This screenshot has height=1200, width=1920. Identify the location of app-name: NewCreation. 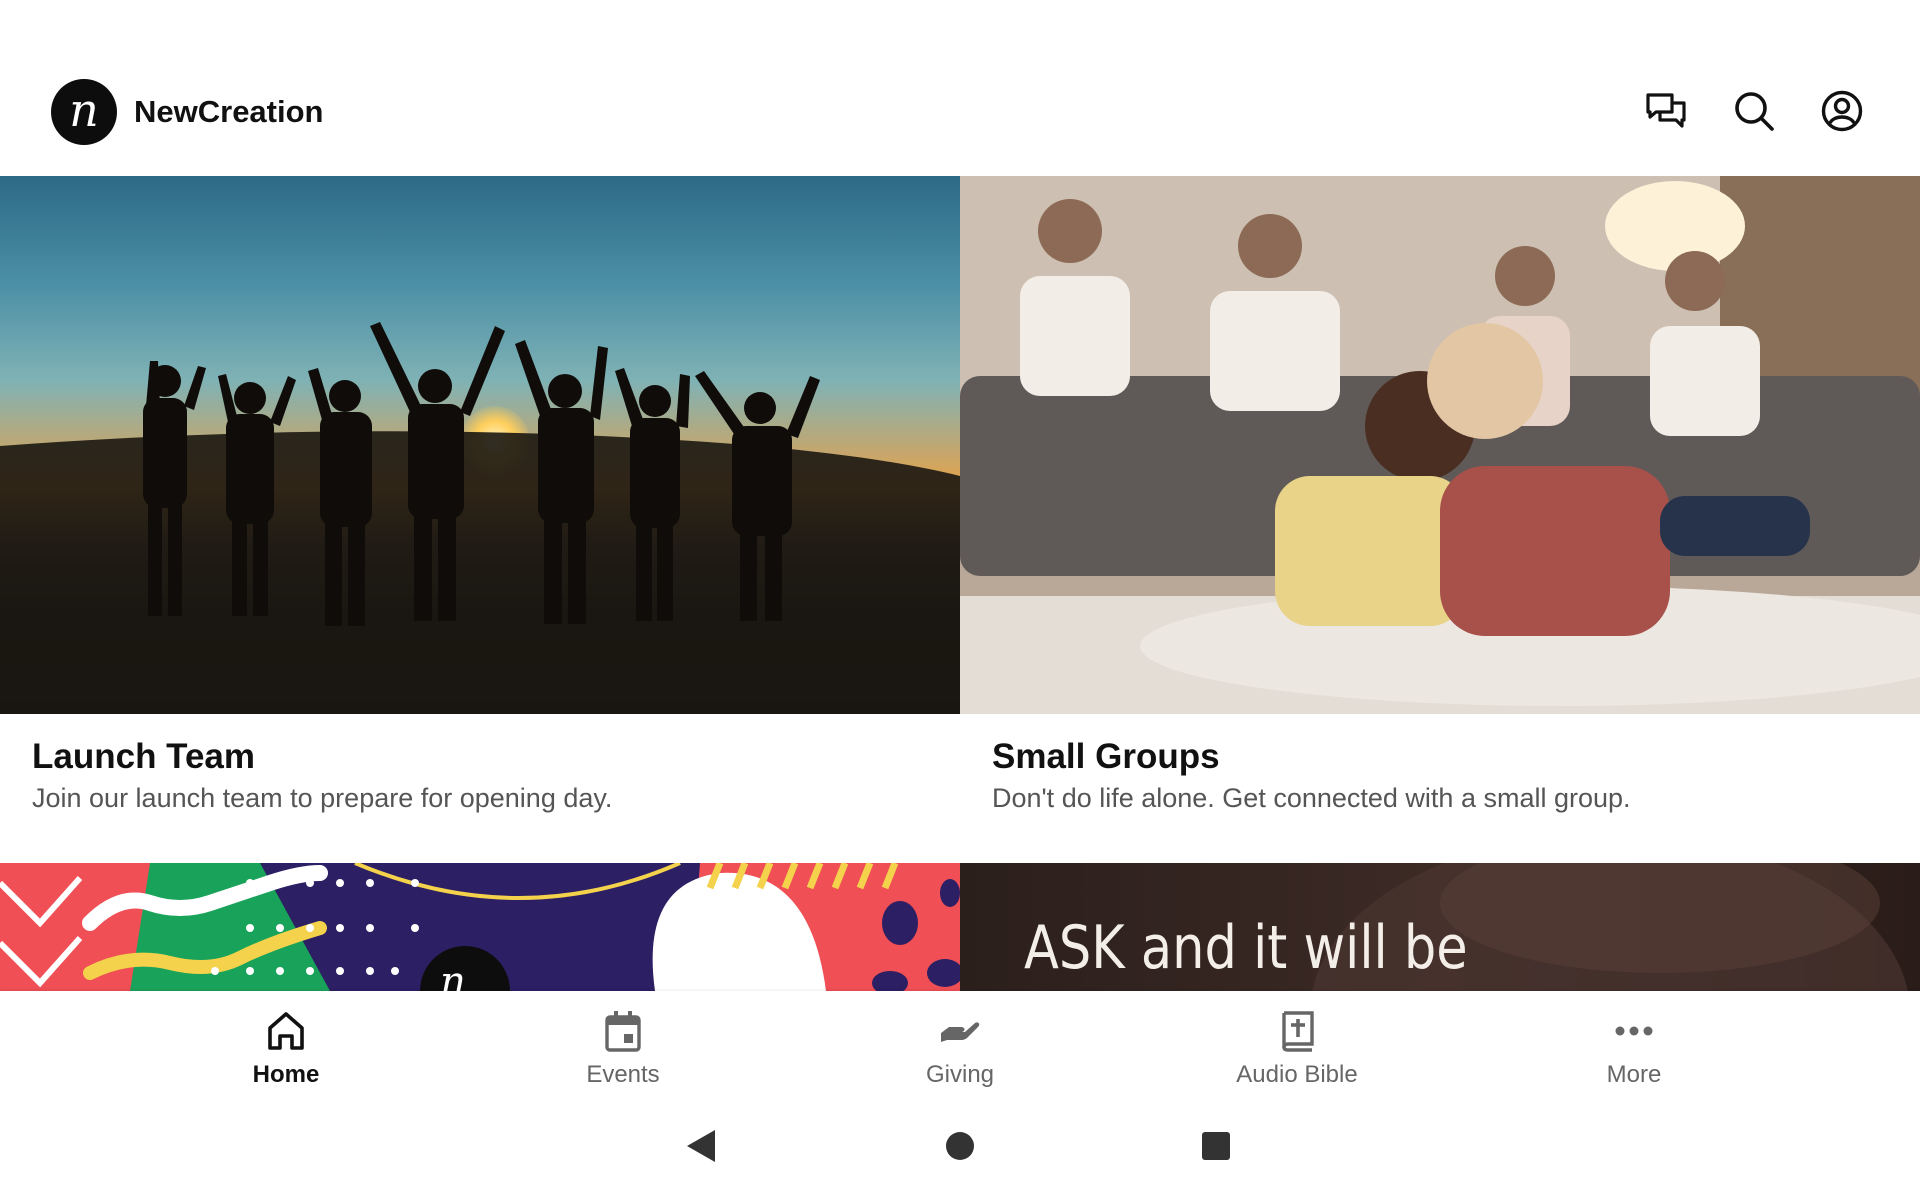
(229, 111).